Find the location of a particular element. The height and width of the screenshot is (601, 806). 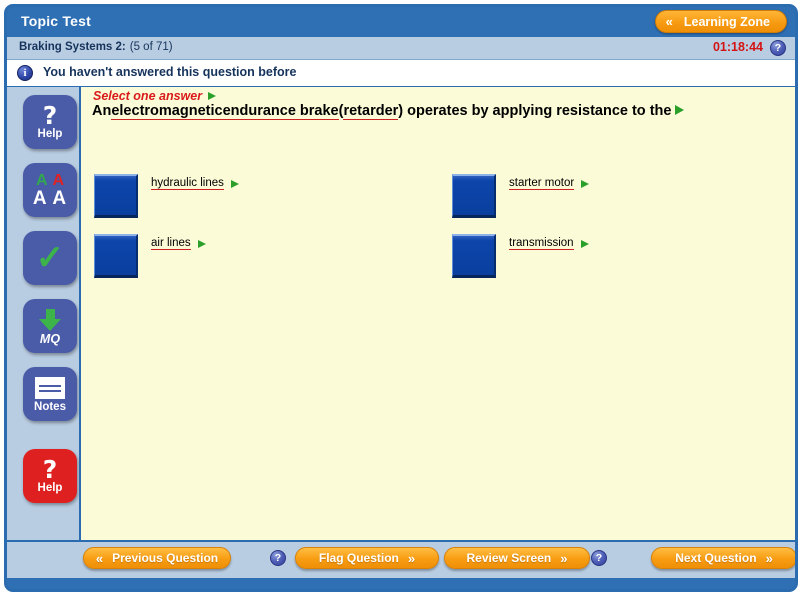

question-progress: (5 of 71) is located at coordinates (151, 47).